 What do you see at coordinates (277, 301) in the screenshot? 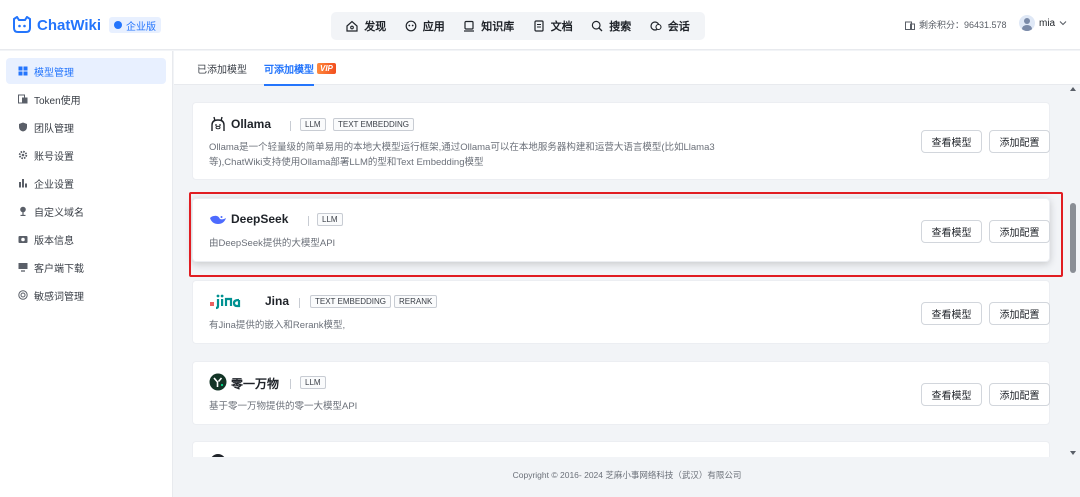
I see `model-name: Jina` at bounding box center [277, 301].